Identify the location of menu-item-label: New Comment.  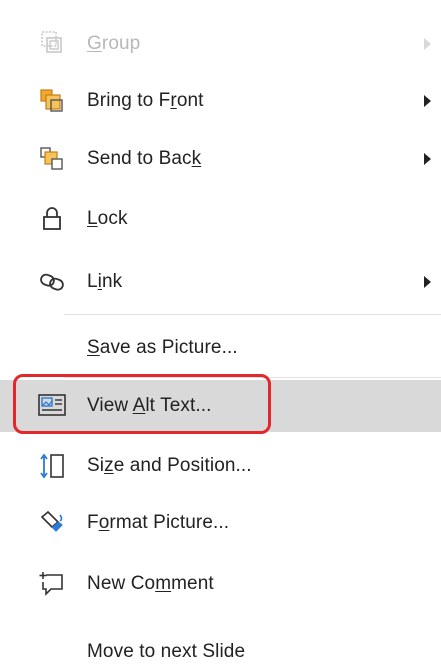
(150, 583).